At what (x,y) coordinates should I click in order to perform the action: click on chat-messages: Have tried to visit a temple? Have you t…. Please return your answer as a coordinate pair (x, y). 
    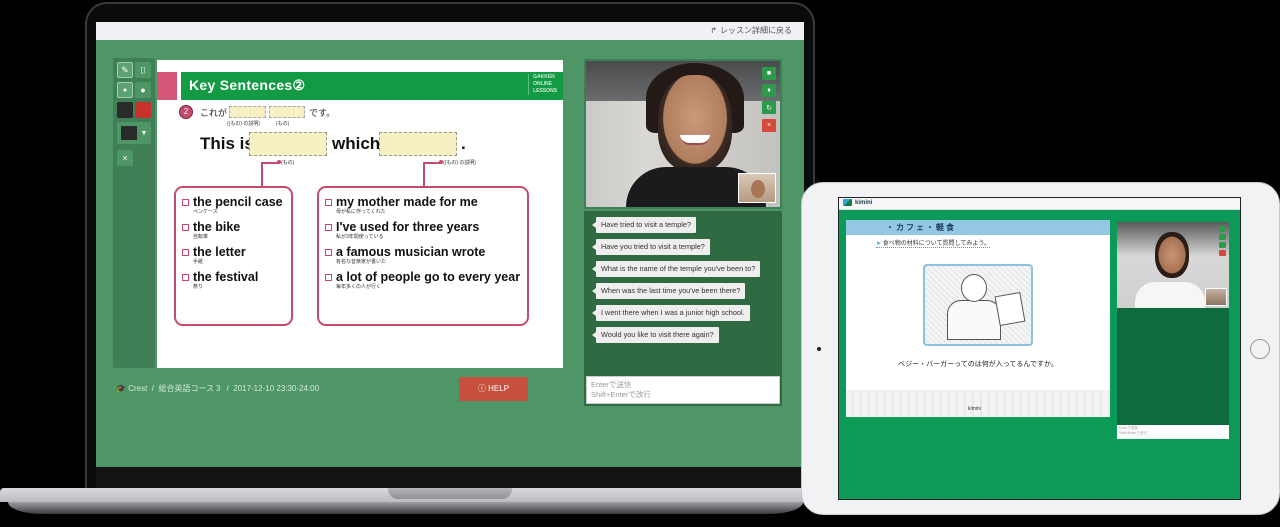
    Looking at the image, I should click on (683, 283).